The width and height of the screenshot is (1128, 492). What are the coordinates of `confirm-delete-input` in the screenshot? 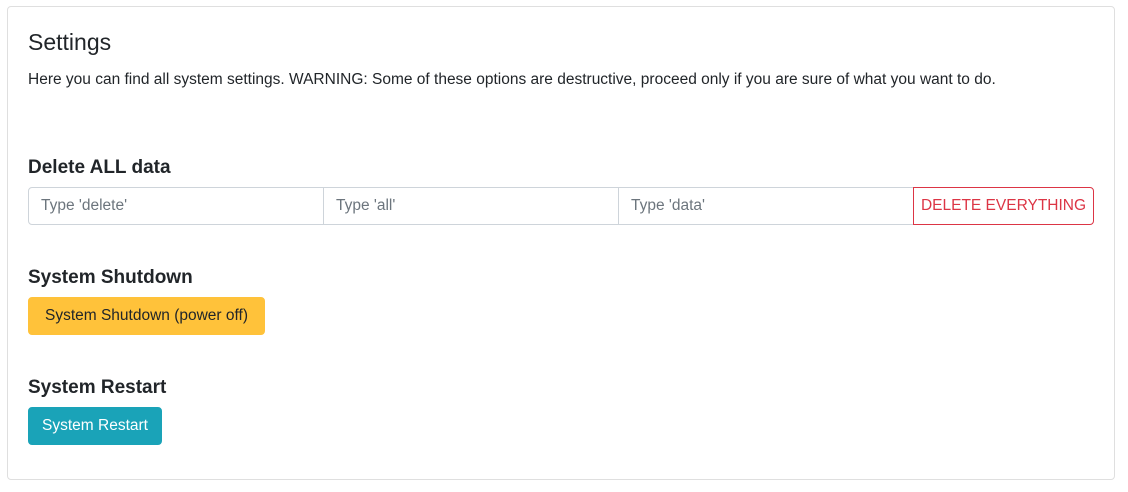 It's located at (176, 206).